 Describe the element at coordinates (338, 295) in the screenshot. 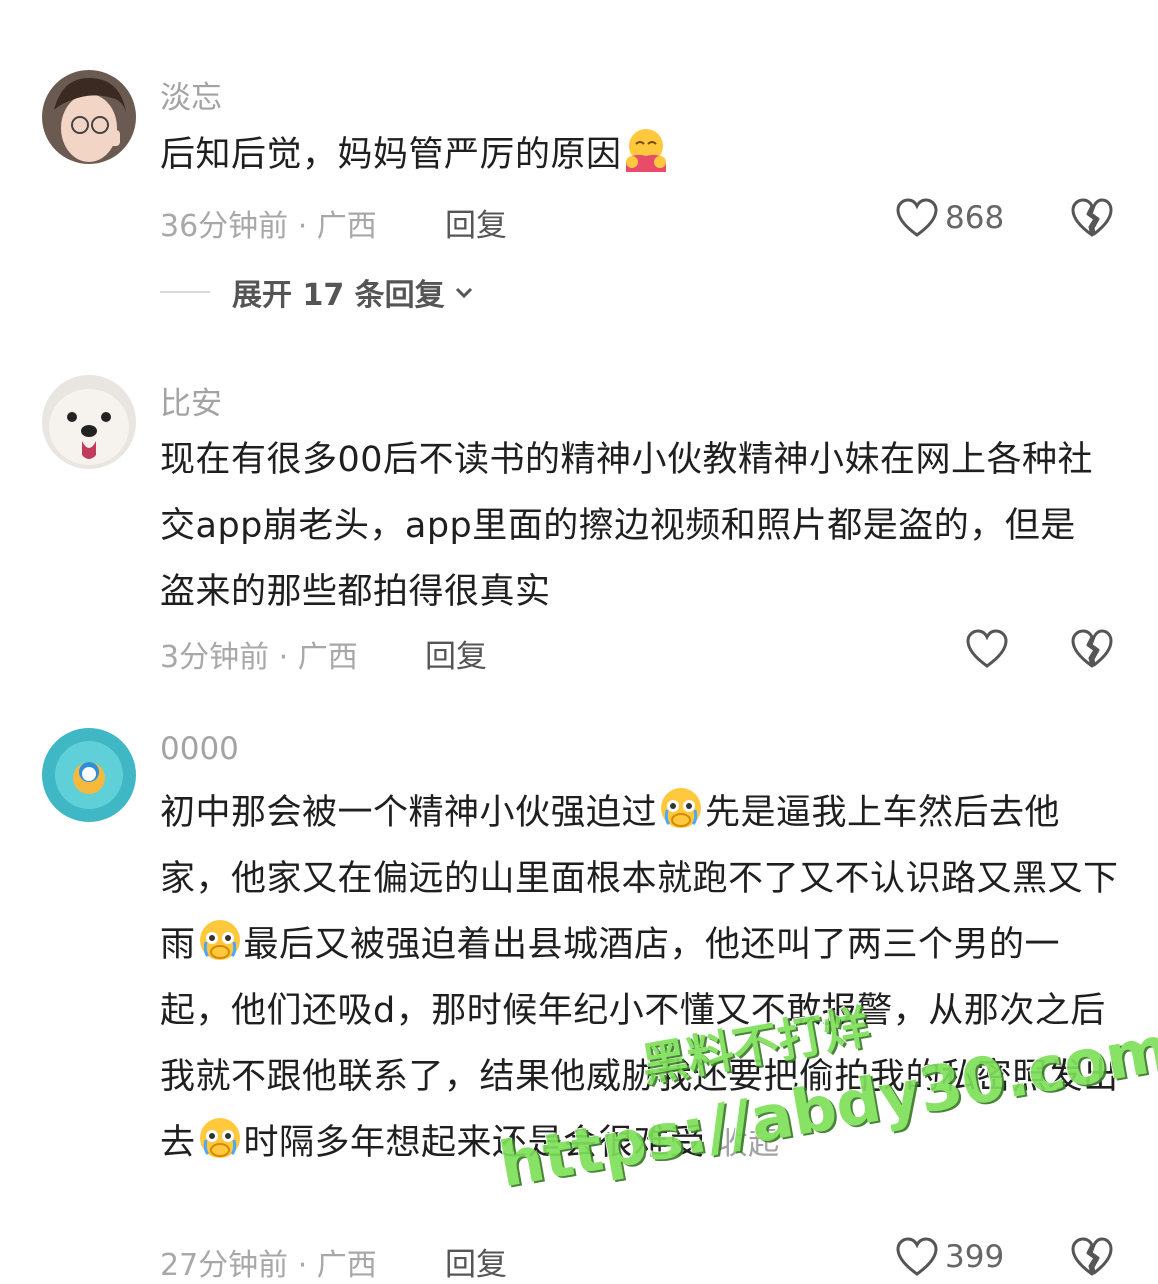

I see `expand-replies-label: 展开 17 条回复` at that location.